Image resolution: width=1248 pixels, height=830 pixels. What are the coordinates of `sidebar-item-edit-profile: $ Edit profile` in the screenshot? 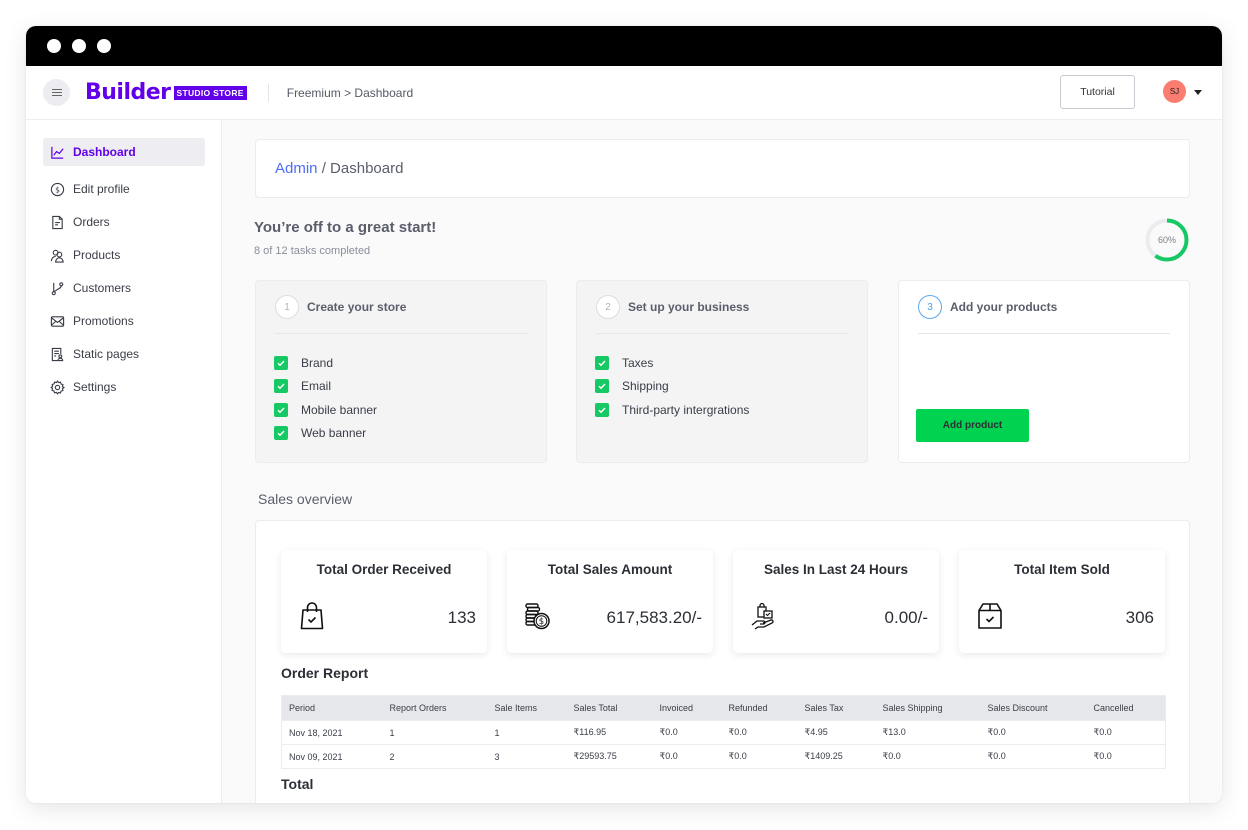 It's located at (124, 189).